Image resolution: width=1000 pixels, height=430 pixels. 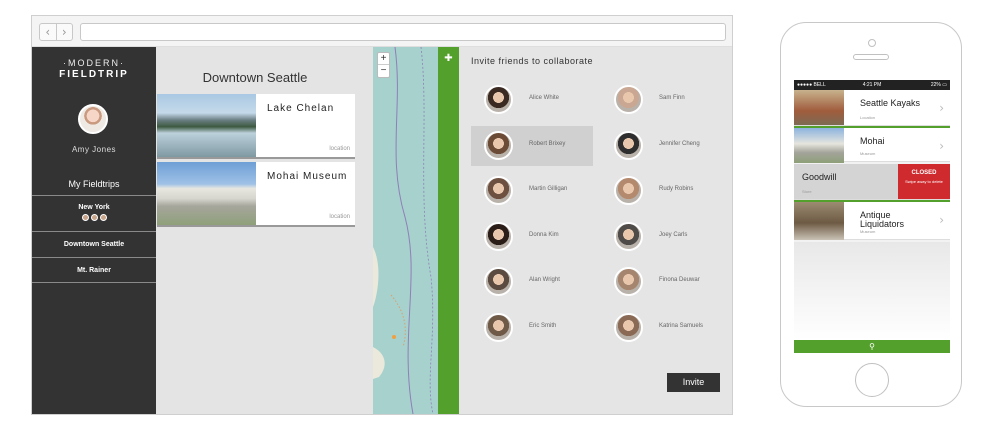 I want to click on friend-name: Sam Finn, so click(x=672, y=98).